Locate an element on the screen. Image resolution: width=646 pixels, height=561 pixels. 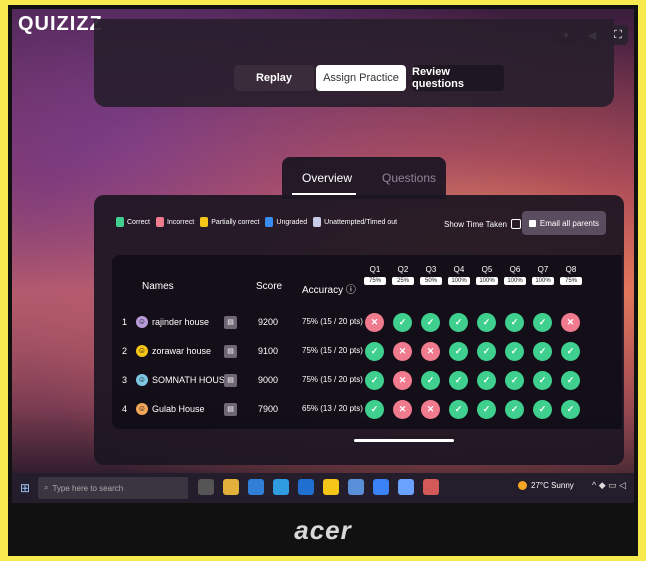
horizontal-scrollbar is located at coordinates (404, 440).